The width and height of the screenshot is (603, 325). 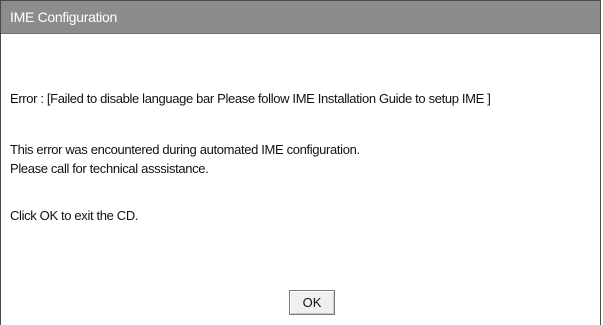 What do you see at coordinates (74, 215) in the screenshot?
I see `instruction-message: Click OK to exit the CD.` at bounding box center [74, 215].